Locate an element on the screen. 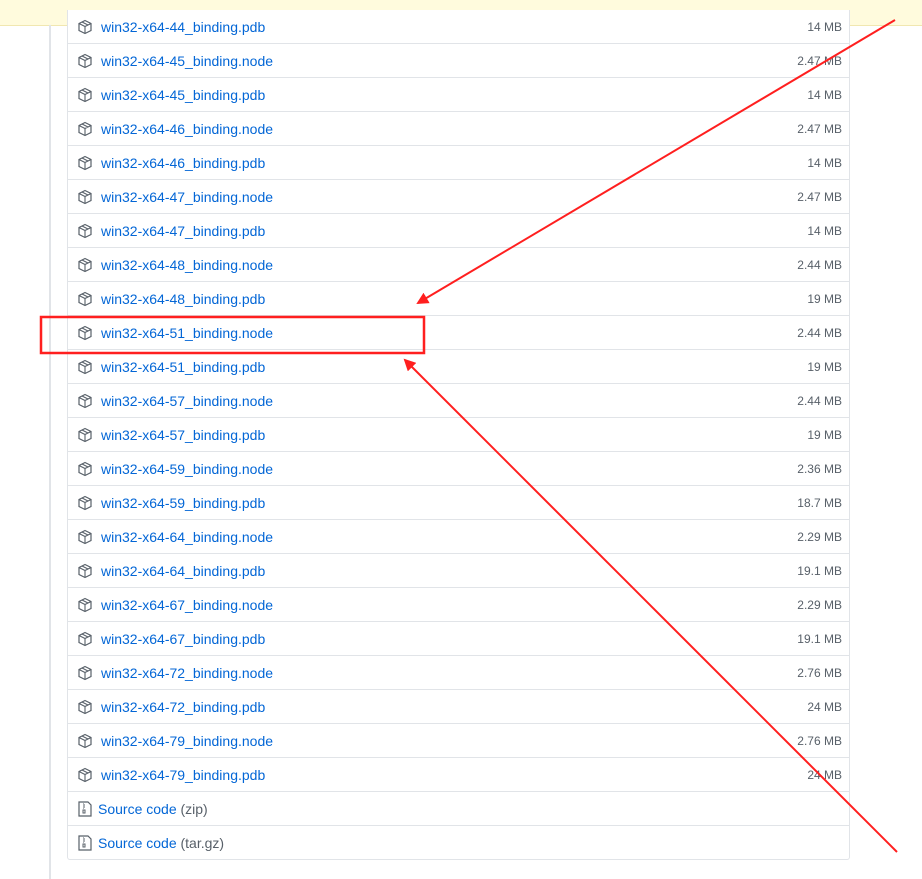  release-timeline-line is located at coordinates (50, 452).